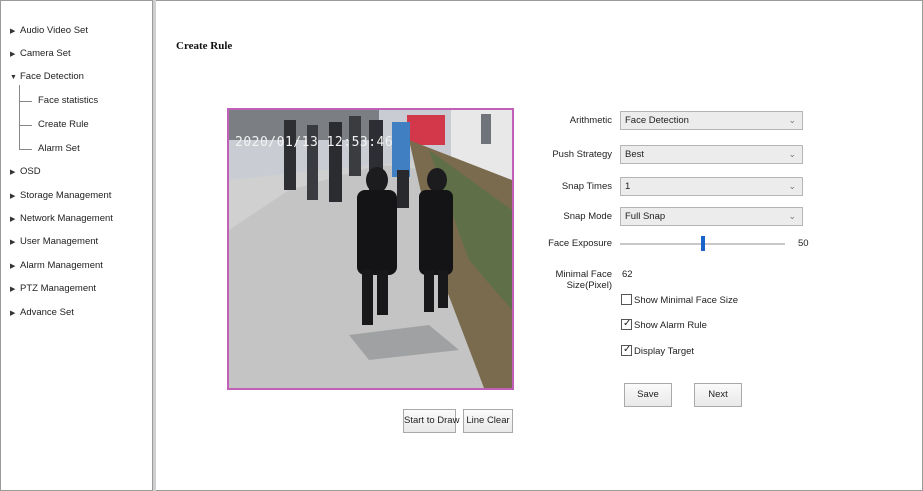  What do you see at coordinates (628, 186) in the screenshot?
I see `snap-times-value: 1` at bounding box center [628, 186].